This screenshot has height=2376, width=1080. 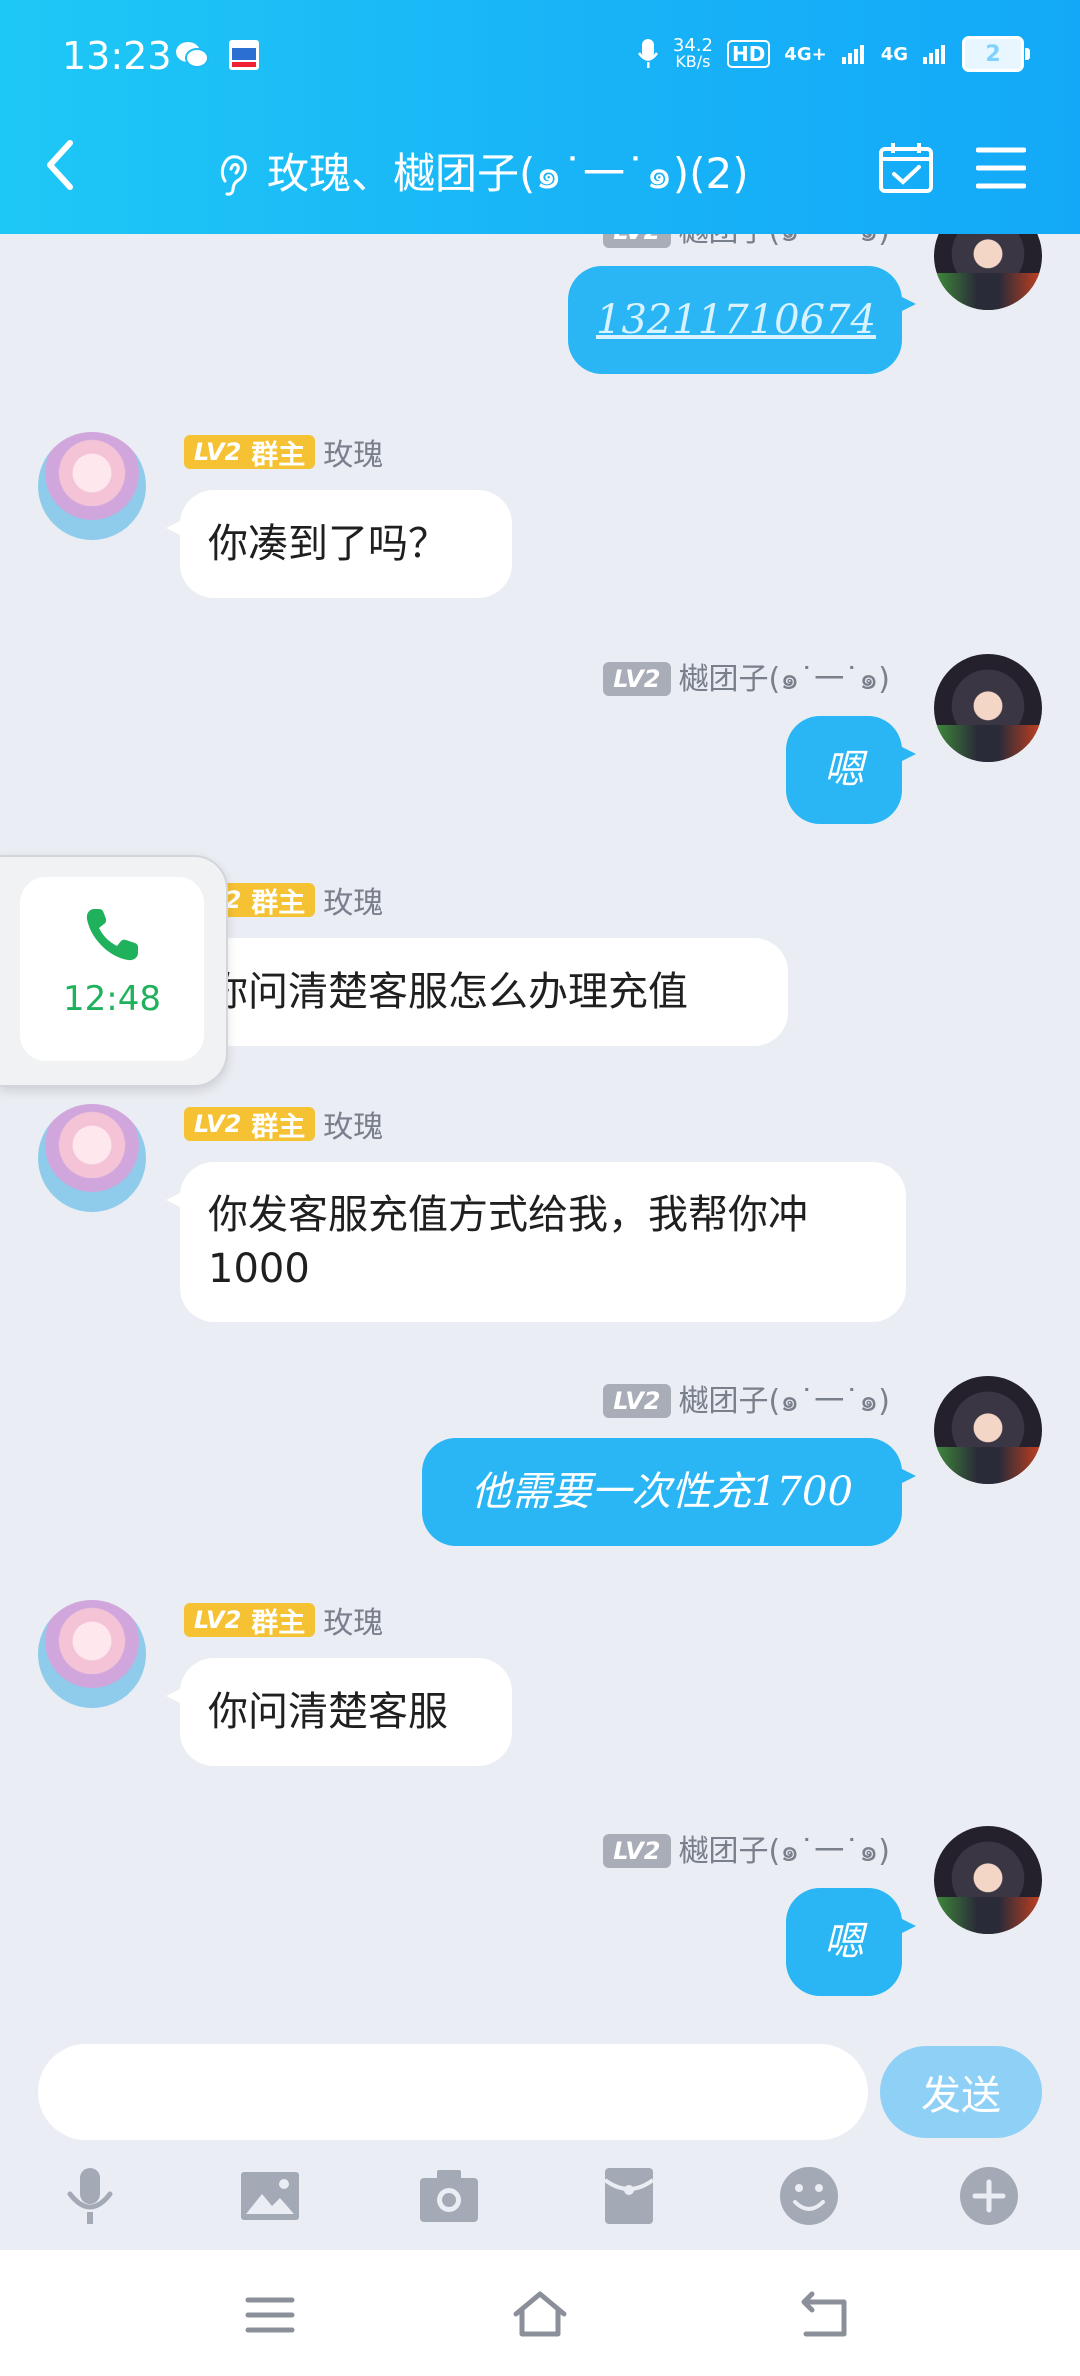 I want to click on wechat-icon, so click(x=192, y=55).